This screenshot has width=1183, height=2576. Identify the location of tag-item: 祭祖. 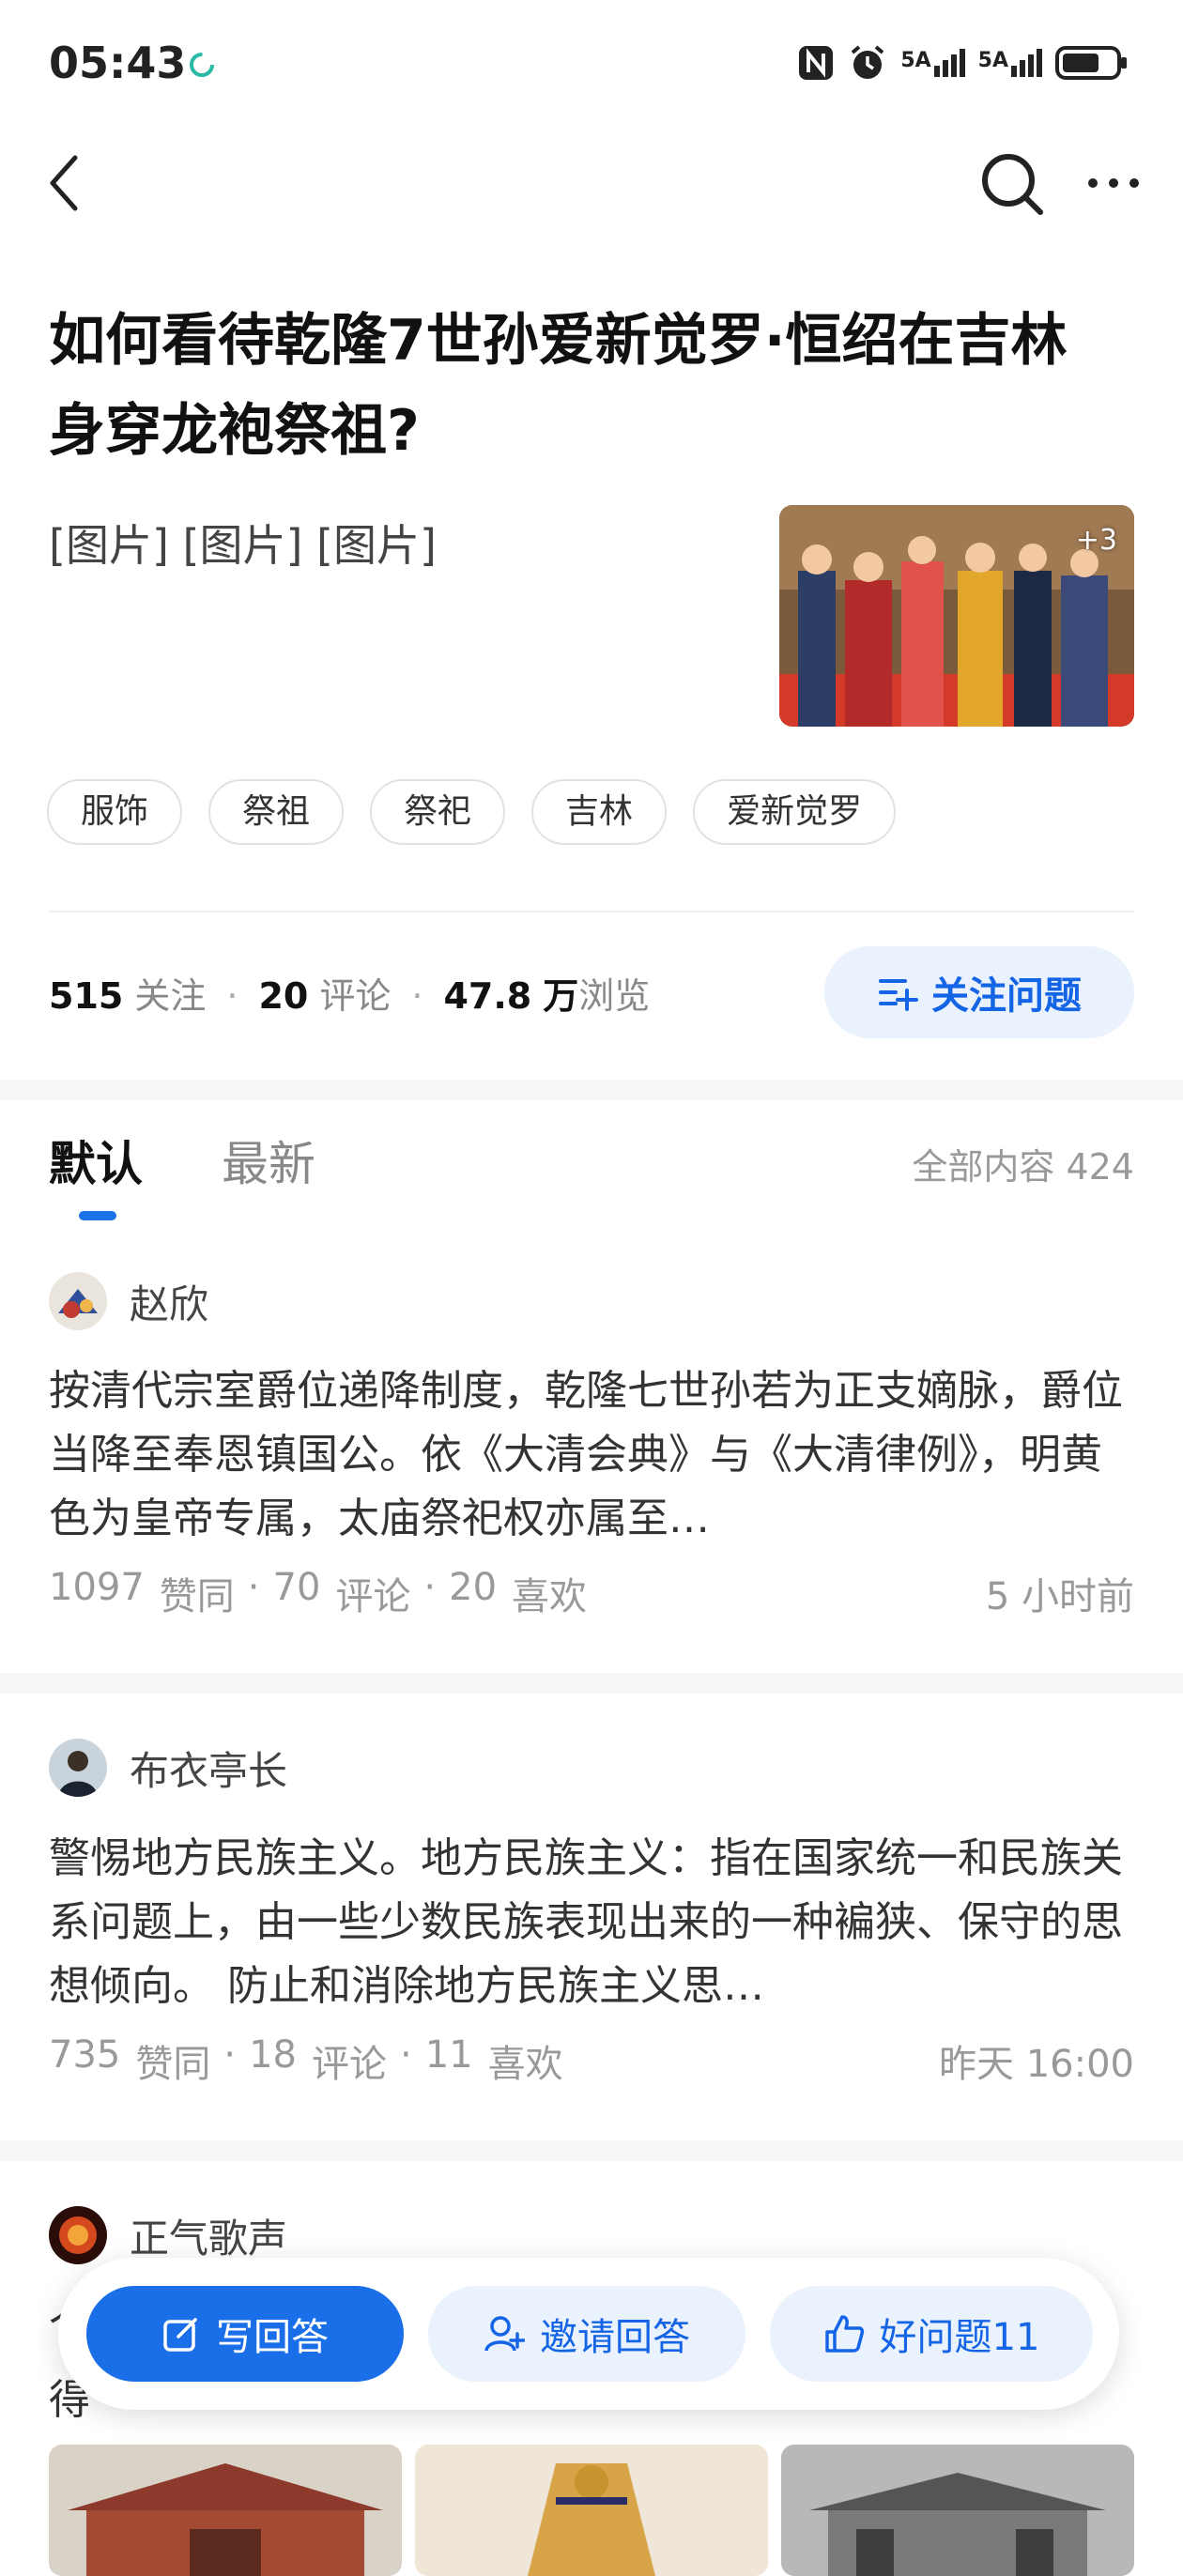
(276, 812).